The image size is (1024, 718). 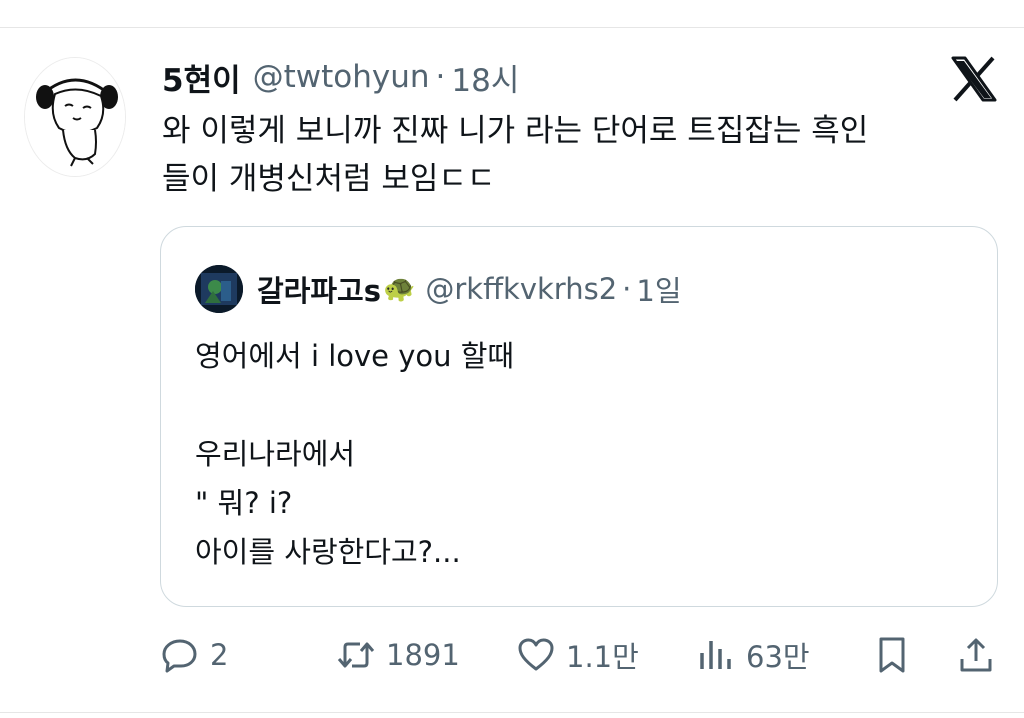 I want to click on quoted-avatar, so click(x=219, y=289).